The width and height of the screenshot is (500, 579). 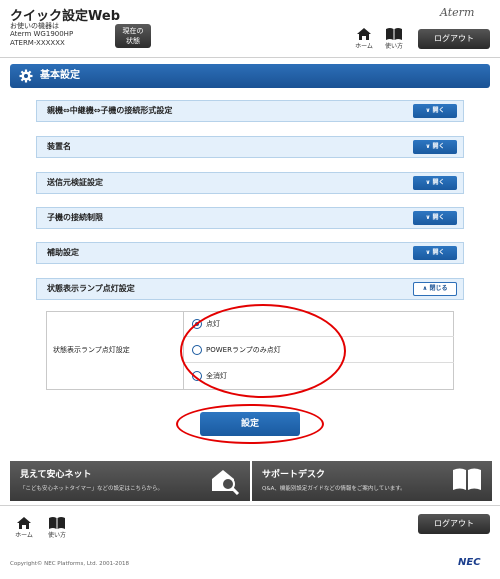 I want to click on status-button-line1: 現在の, so click(x=133, y=31).